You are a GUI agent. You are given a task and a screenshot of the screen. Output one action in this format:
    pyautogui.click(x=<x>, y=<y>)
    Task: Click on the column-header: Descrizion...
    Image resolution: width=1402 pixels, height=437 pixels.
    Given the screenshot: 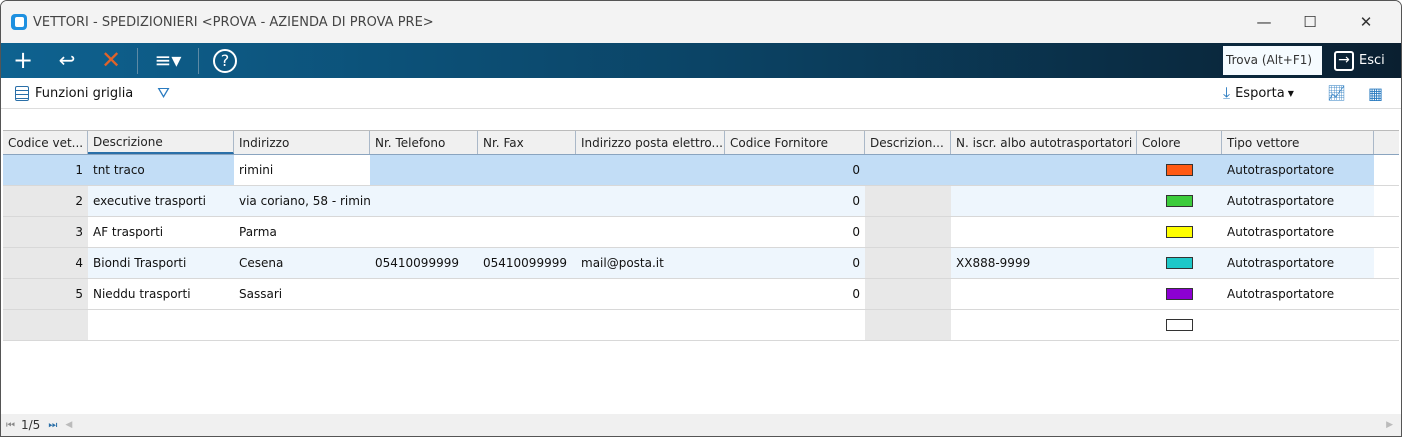 What is the action you would take?
    pyautogui.click(x=908, y=142)
    